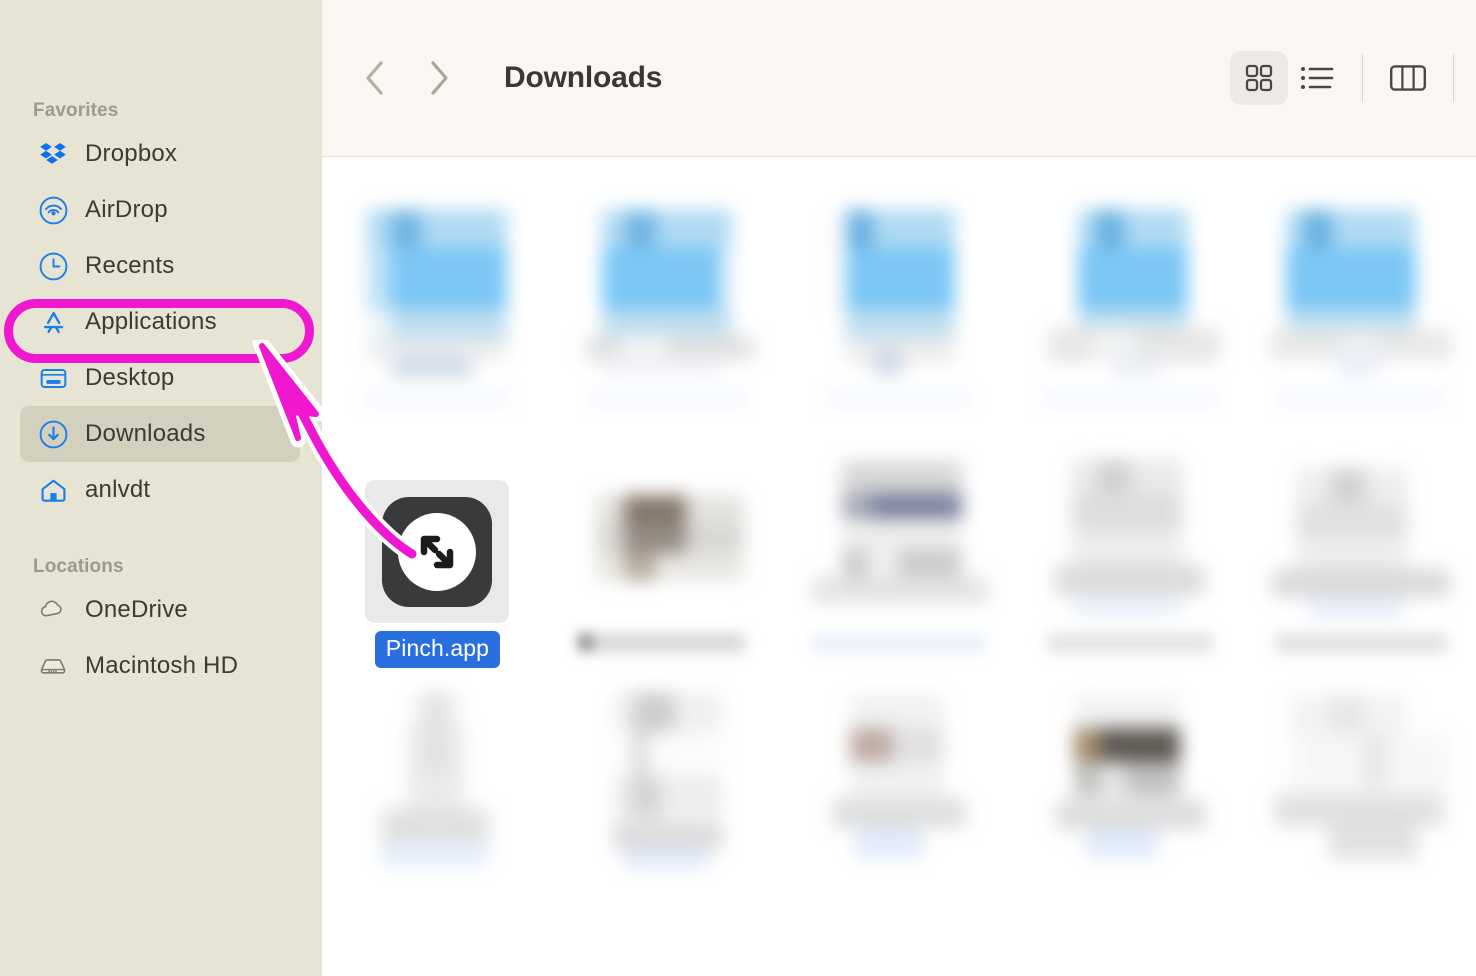 The width and height of the screenshot is (1476, 976). What do you see at coordinates (53, 266) in the screenshot?
I see `clock-icon` at bounding box center [53, 266].